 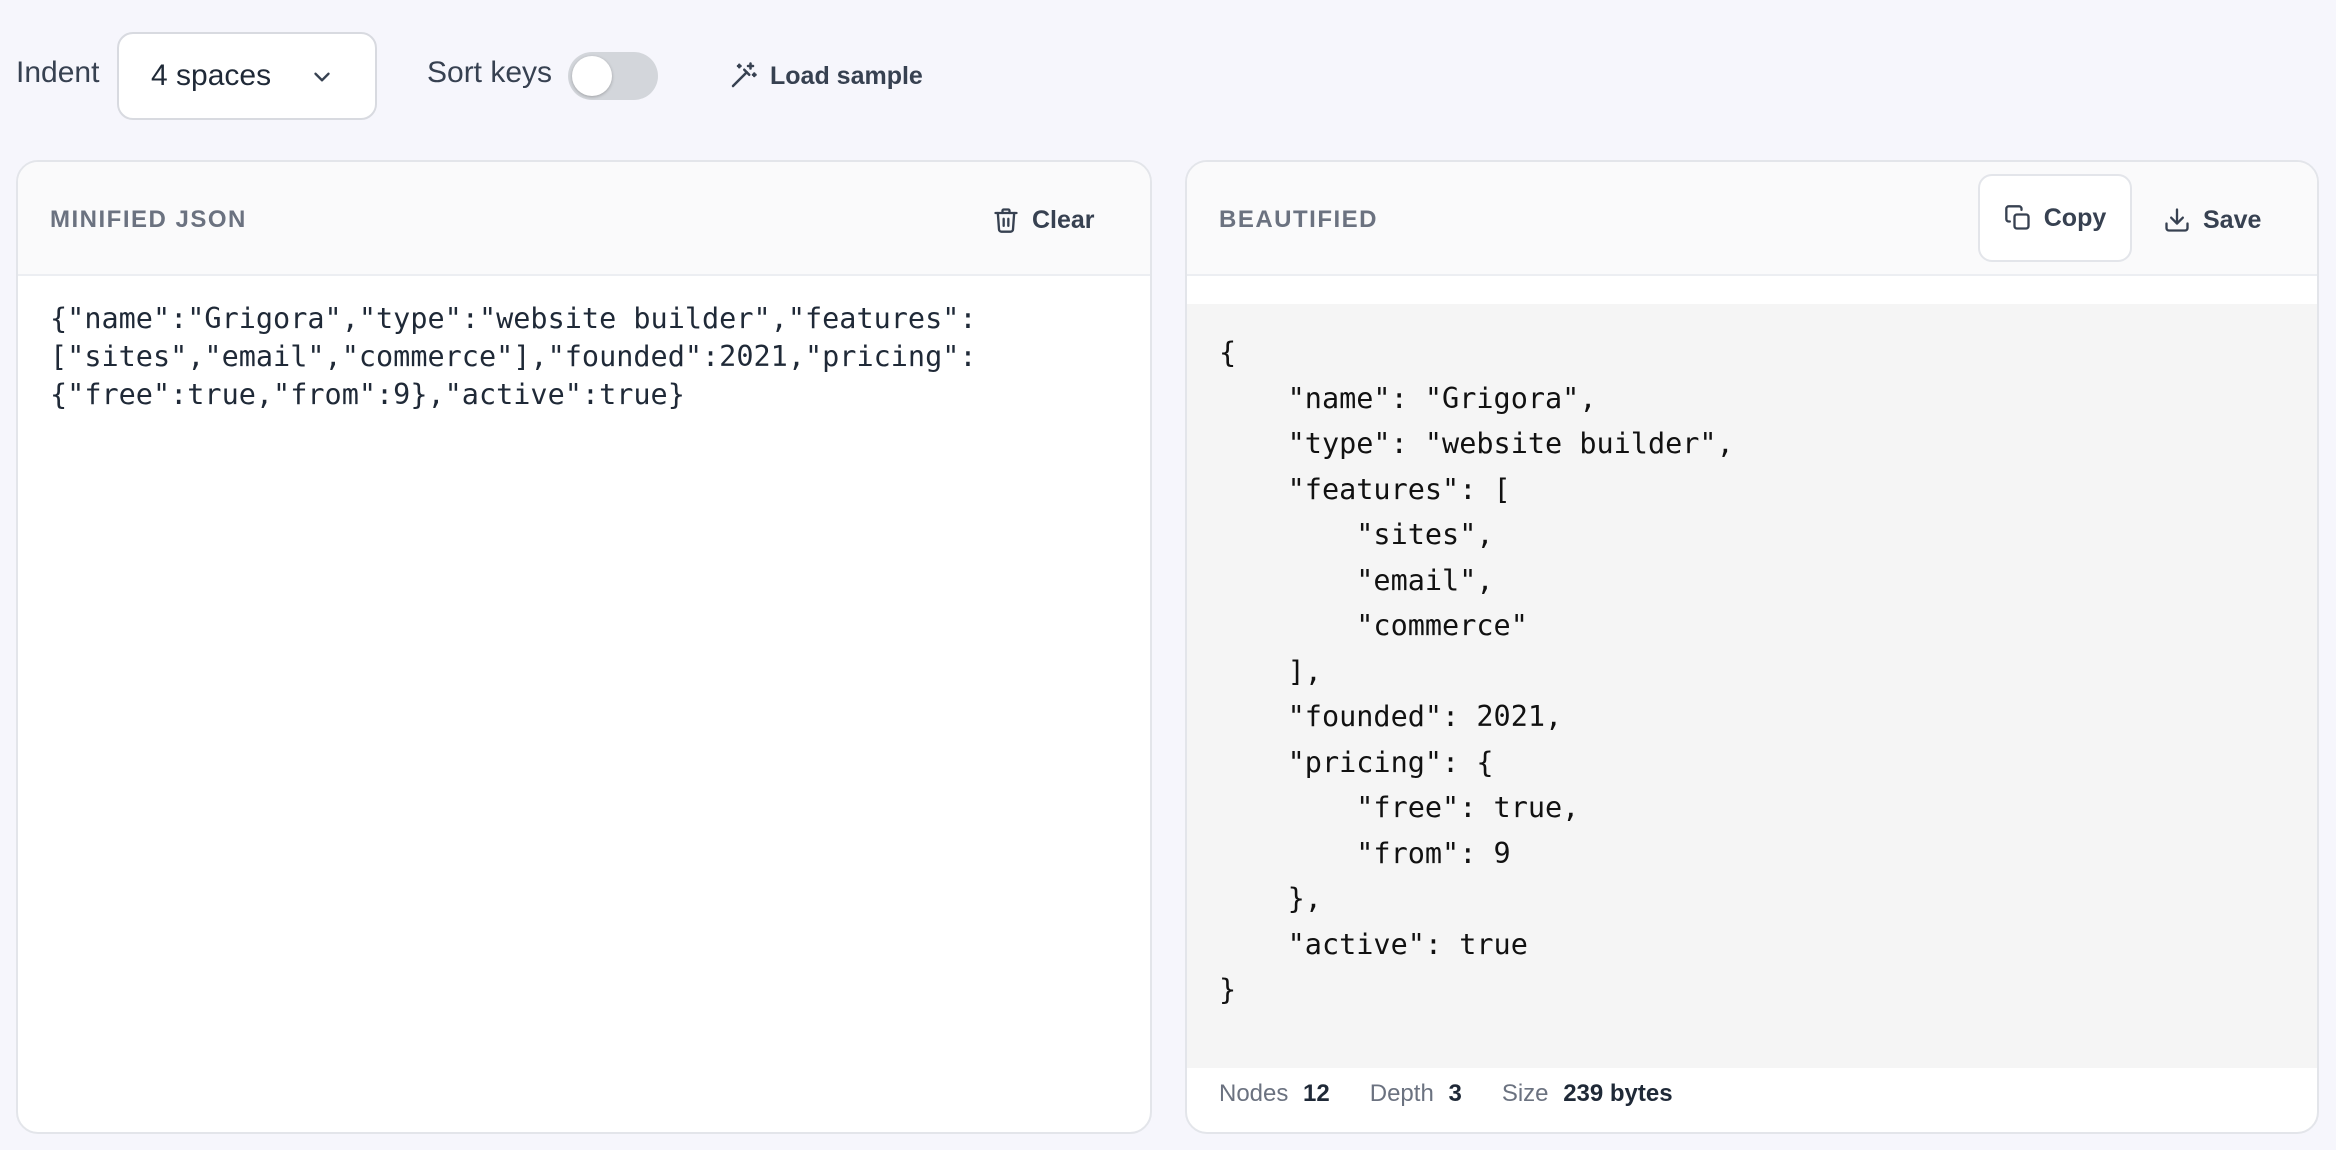 I want to click on save-button: Save, so click(x=2212, y=220).